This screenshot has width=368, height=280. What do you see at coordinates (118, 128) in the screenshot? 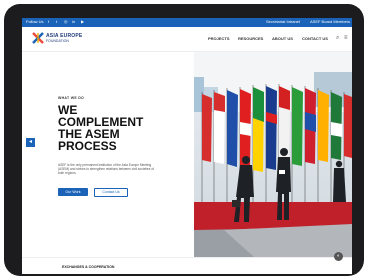
I see `hero-title: WE COMPLEMENT THE ASEM PROCESS` at bounding box center [118, 128].